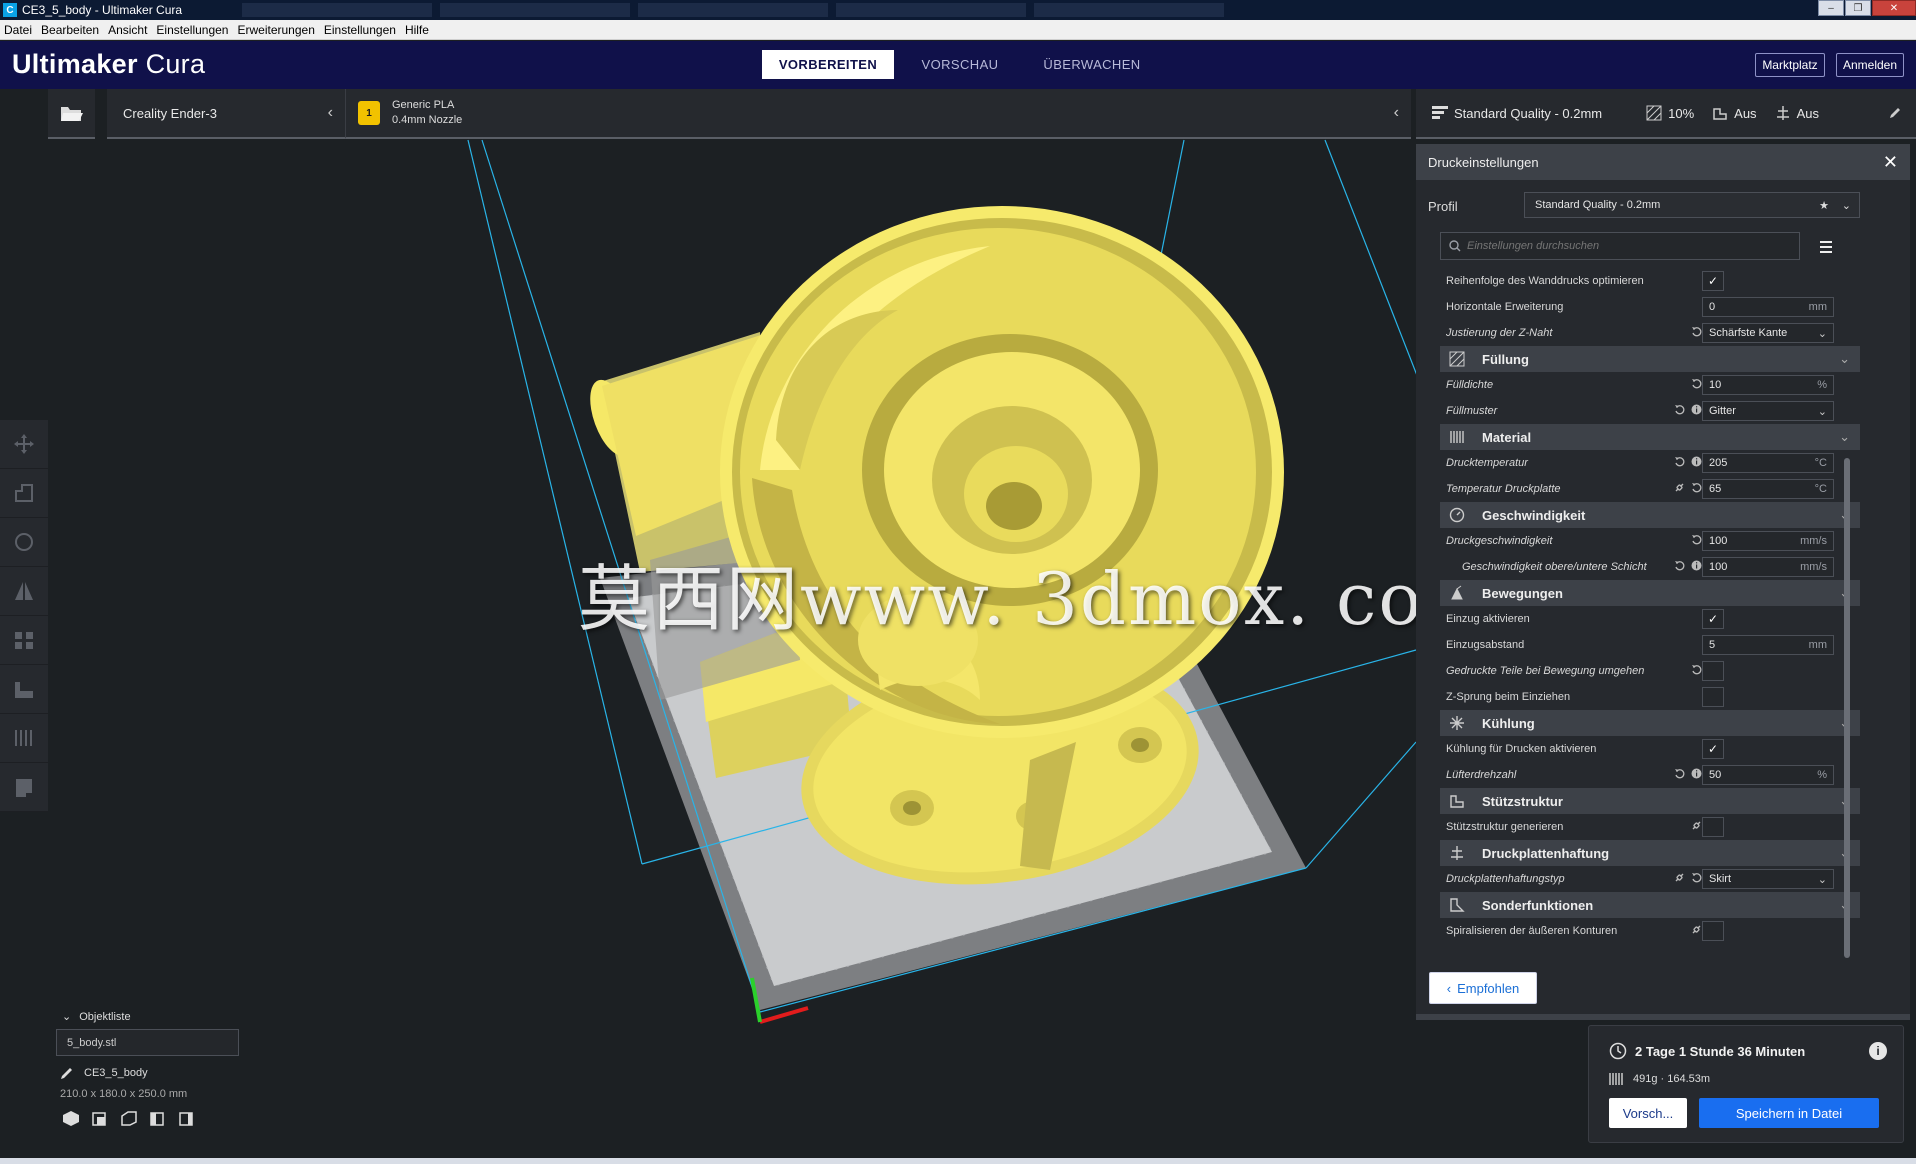 The image size is (1916, 1164). Describe the element at coordinates (127, 30) in the screenshot. I see `menu-ansicht: Ansicht` at that location.